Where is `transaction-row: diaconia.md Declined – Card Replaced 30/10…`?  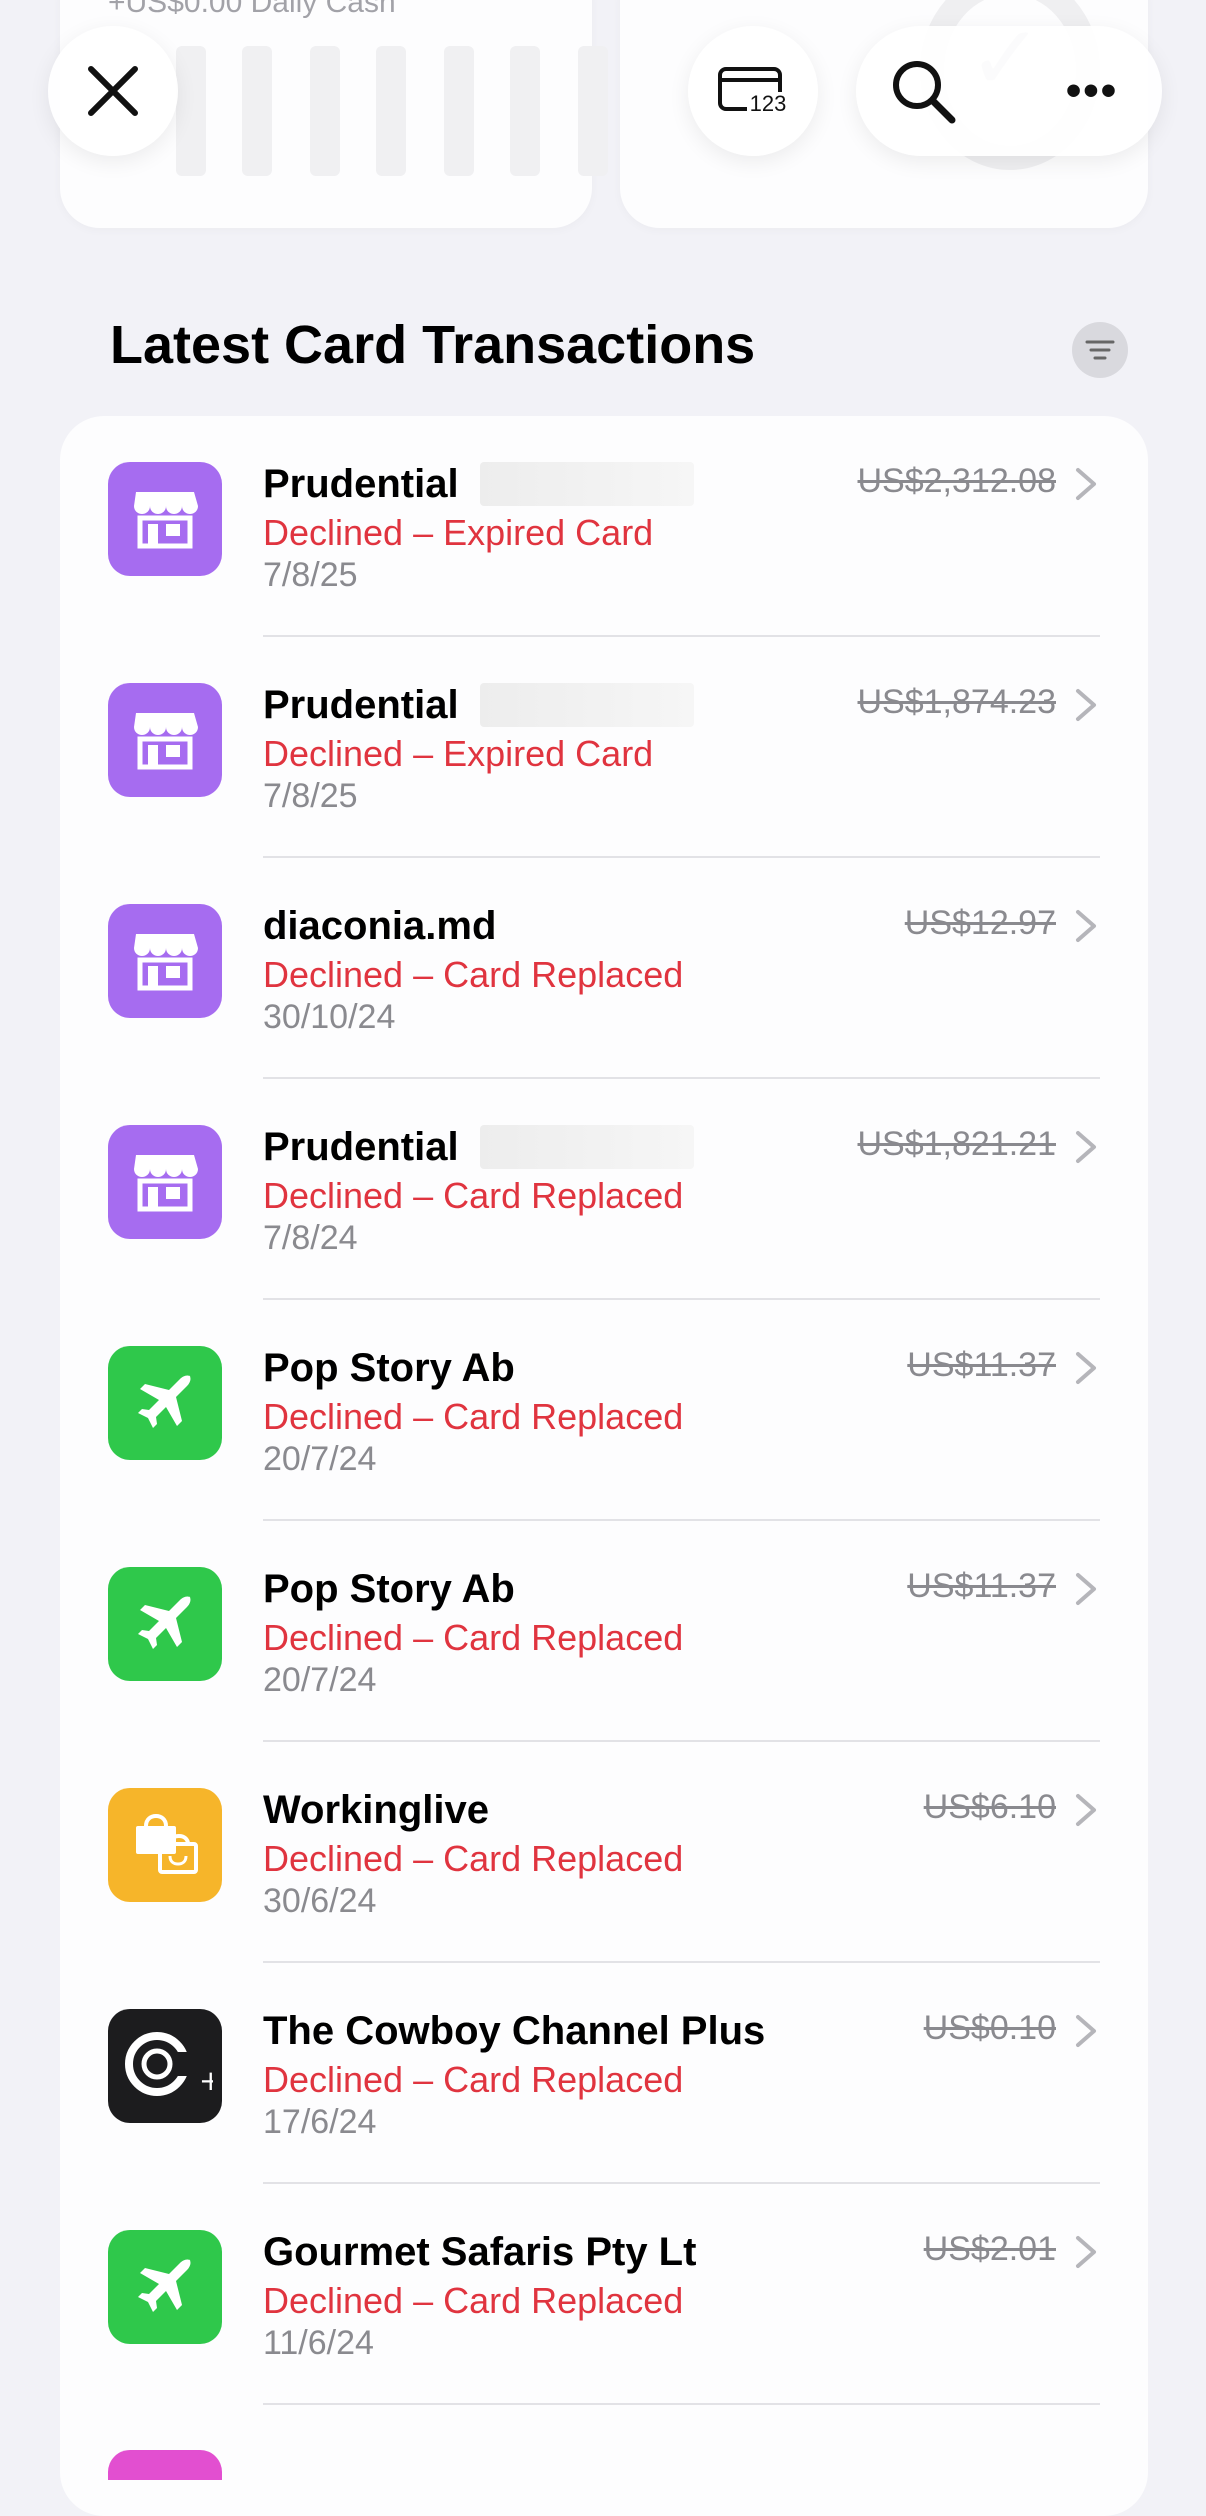 transaction-row: diaconia.md Declined – Card Replaced 30/10… is located at coordinates (604, 968).